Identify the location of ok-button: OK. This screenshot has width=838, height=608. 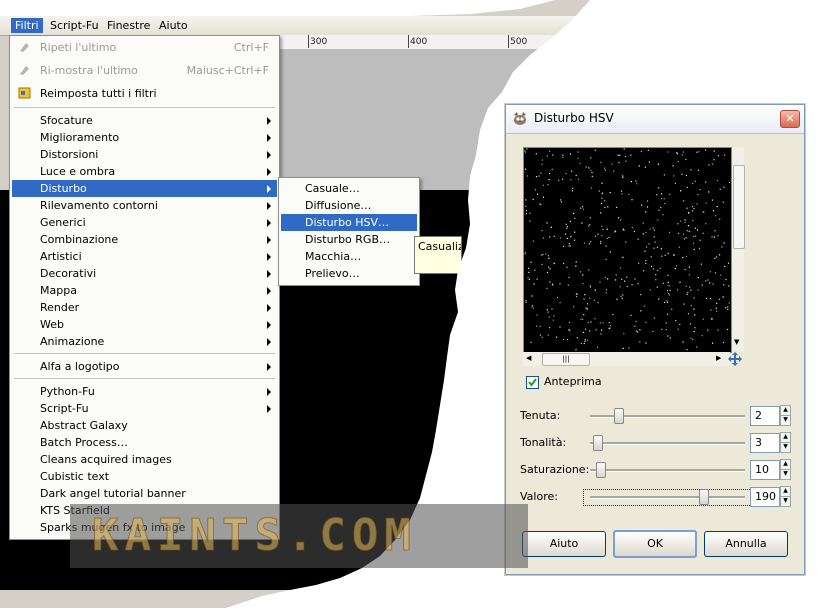
(655, 544).